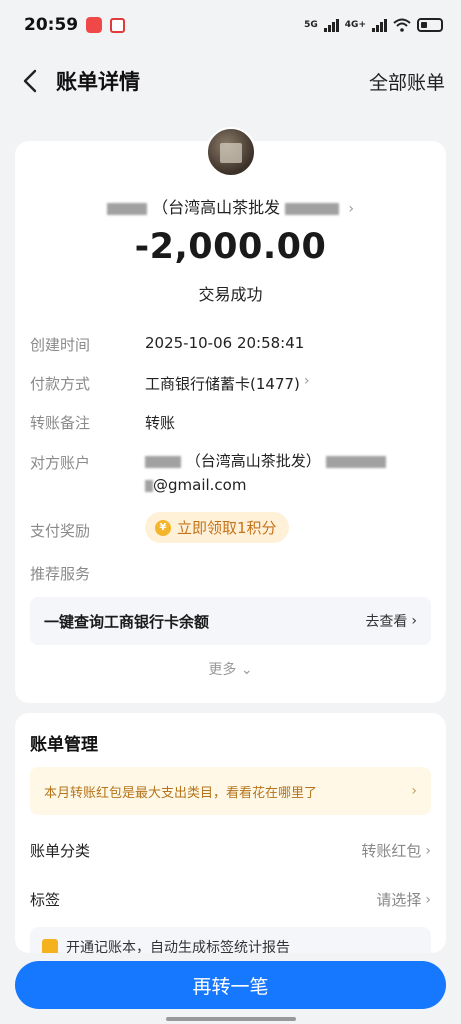  Describe the element at coordinates (181, 793) in the screenshot. I see `tip-text: 本月转账红包是最大支出类目，看看花在哪里了` at that location.